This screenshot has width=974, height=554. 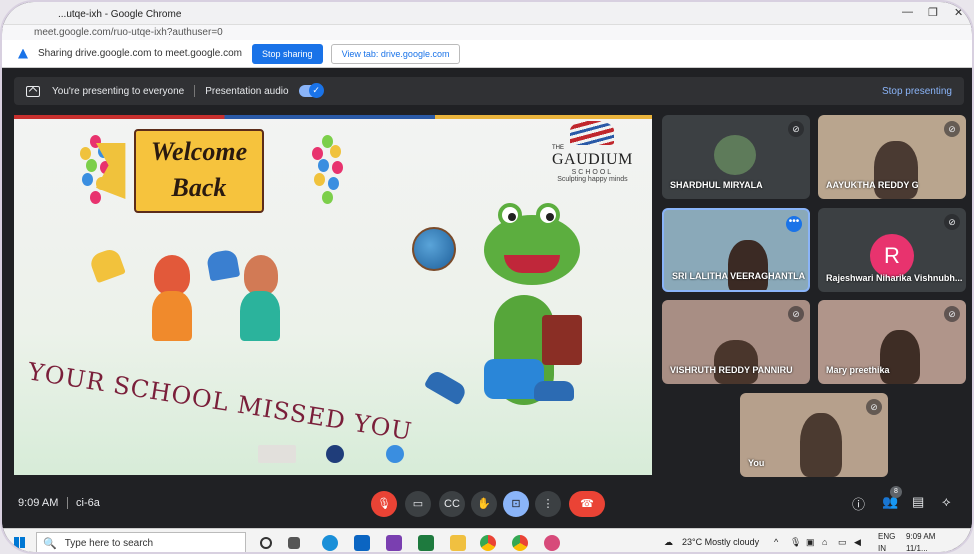 What do you see at coordinates (907, 12) in the screenshot?
I see `minimize-icon: —` at bounding box center [907, 12].